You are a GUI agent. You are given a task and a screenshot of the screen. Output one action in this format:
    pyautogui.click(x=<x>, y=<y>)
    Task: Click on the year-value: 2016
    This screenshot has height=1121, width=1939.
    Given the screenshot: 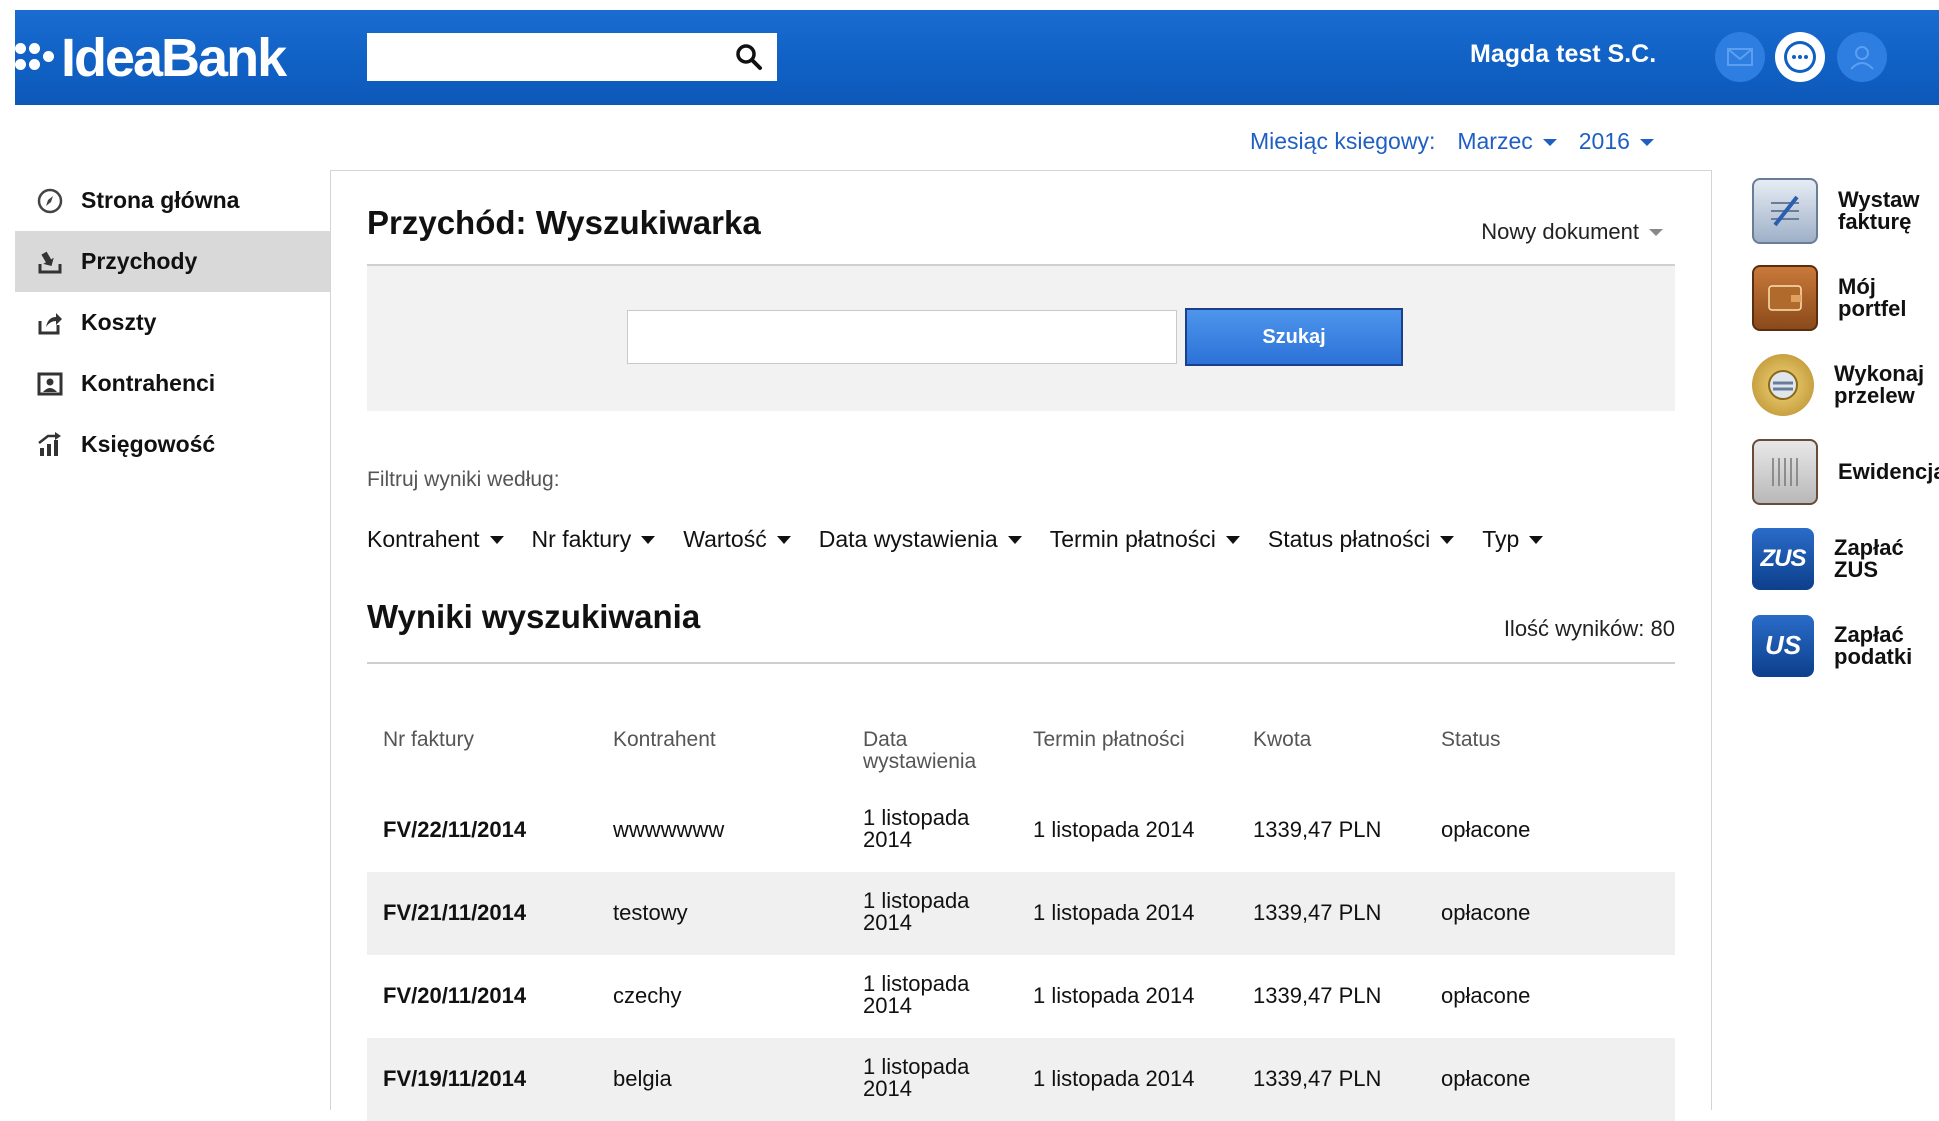 What is the action you would take?
    pyautogui.click(x=1604, y=141)
    